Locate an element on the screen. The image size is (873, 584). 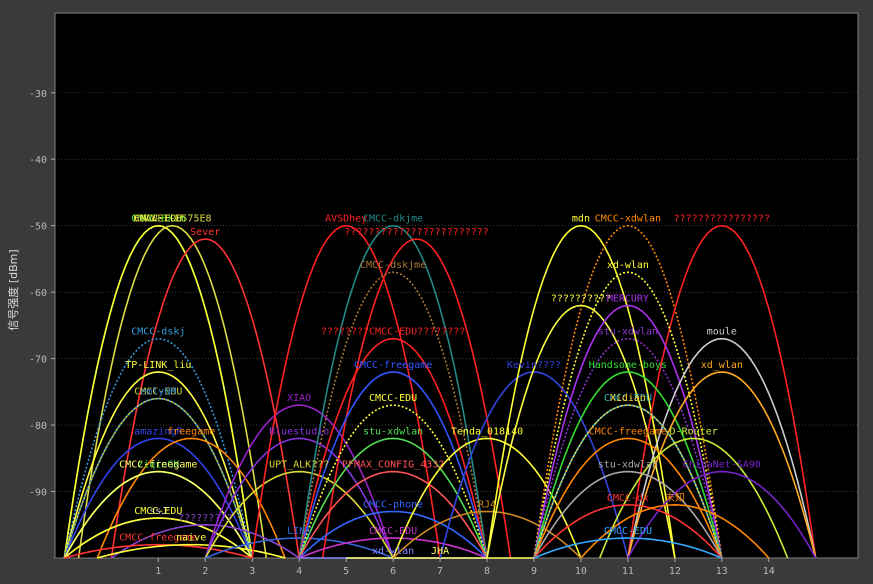
network-label: RJ4 is located at coordinates (487, 504).